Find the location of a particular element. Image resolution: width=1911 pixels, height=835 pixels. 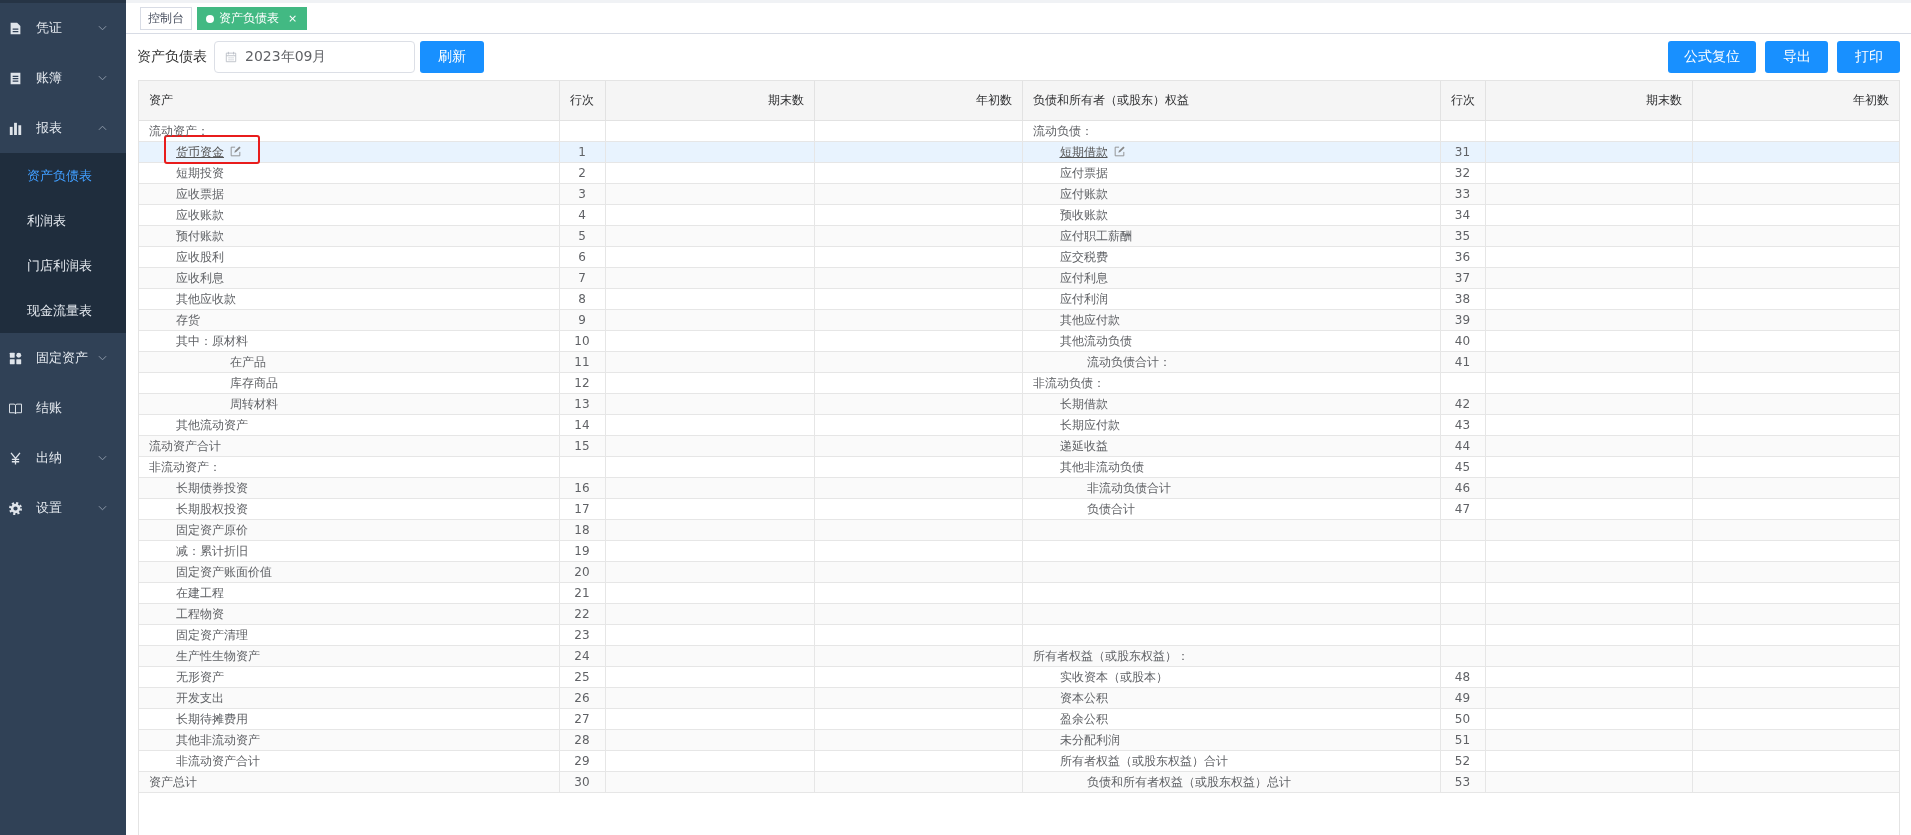

table-row: 长期债券投资 16 非流动负债合计 46 is located at coordinates (1019, 487).